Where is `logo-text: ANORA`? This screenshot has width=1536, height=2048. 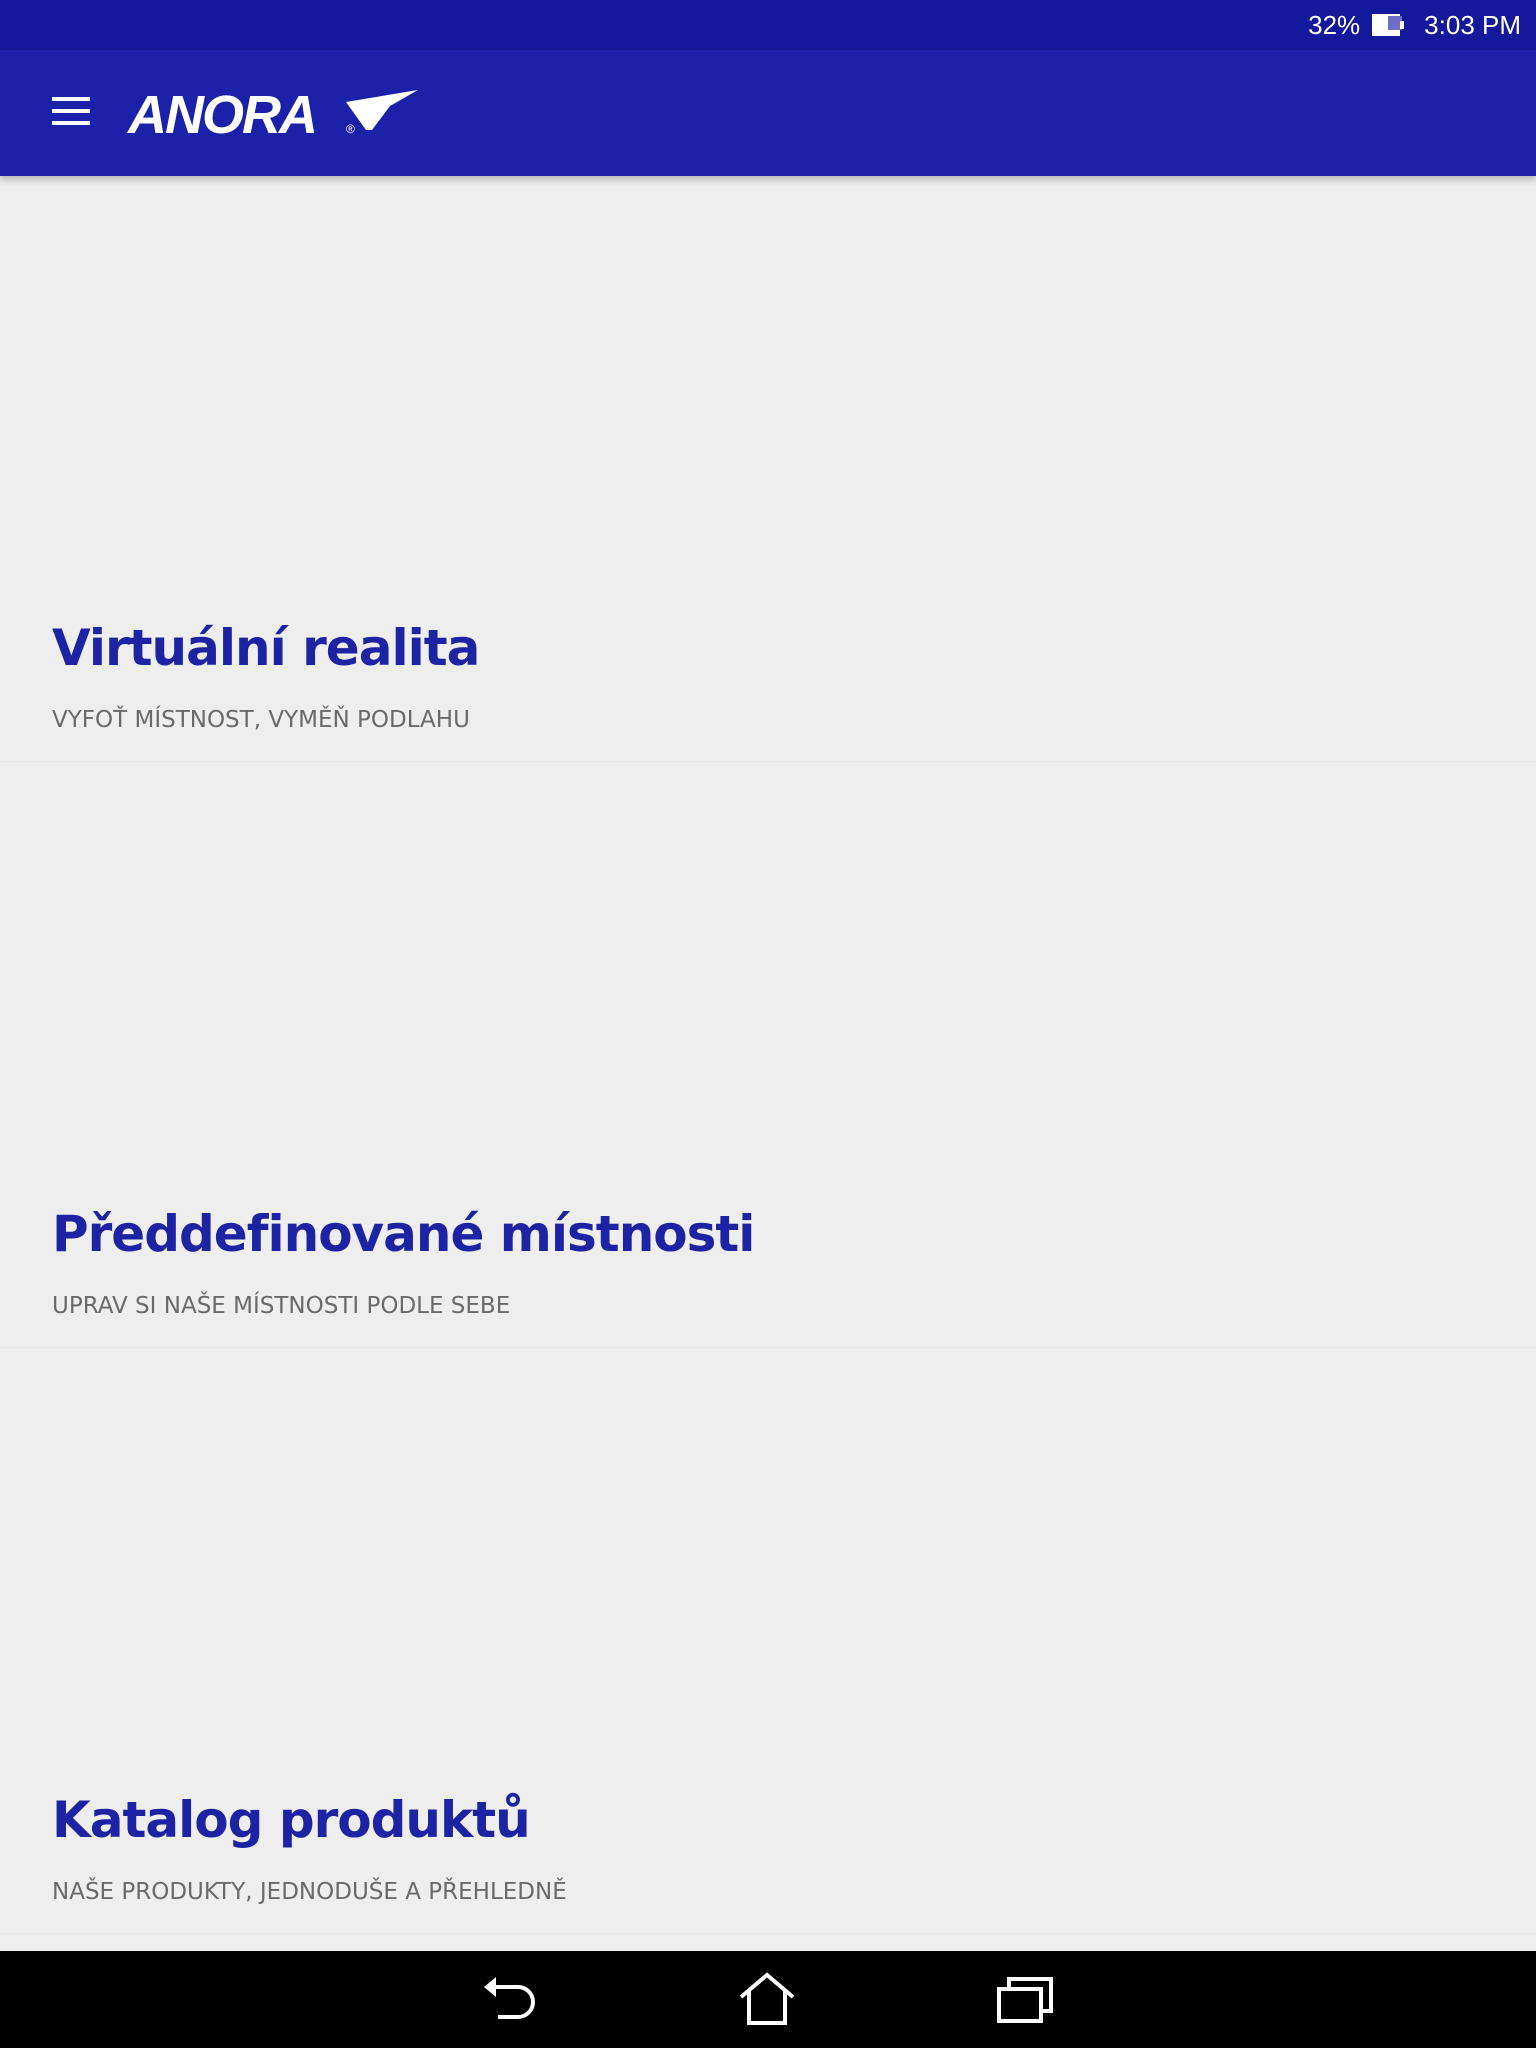 logo-text: ANORA is located at coordinates (223, 115).